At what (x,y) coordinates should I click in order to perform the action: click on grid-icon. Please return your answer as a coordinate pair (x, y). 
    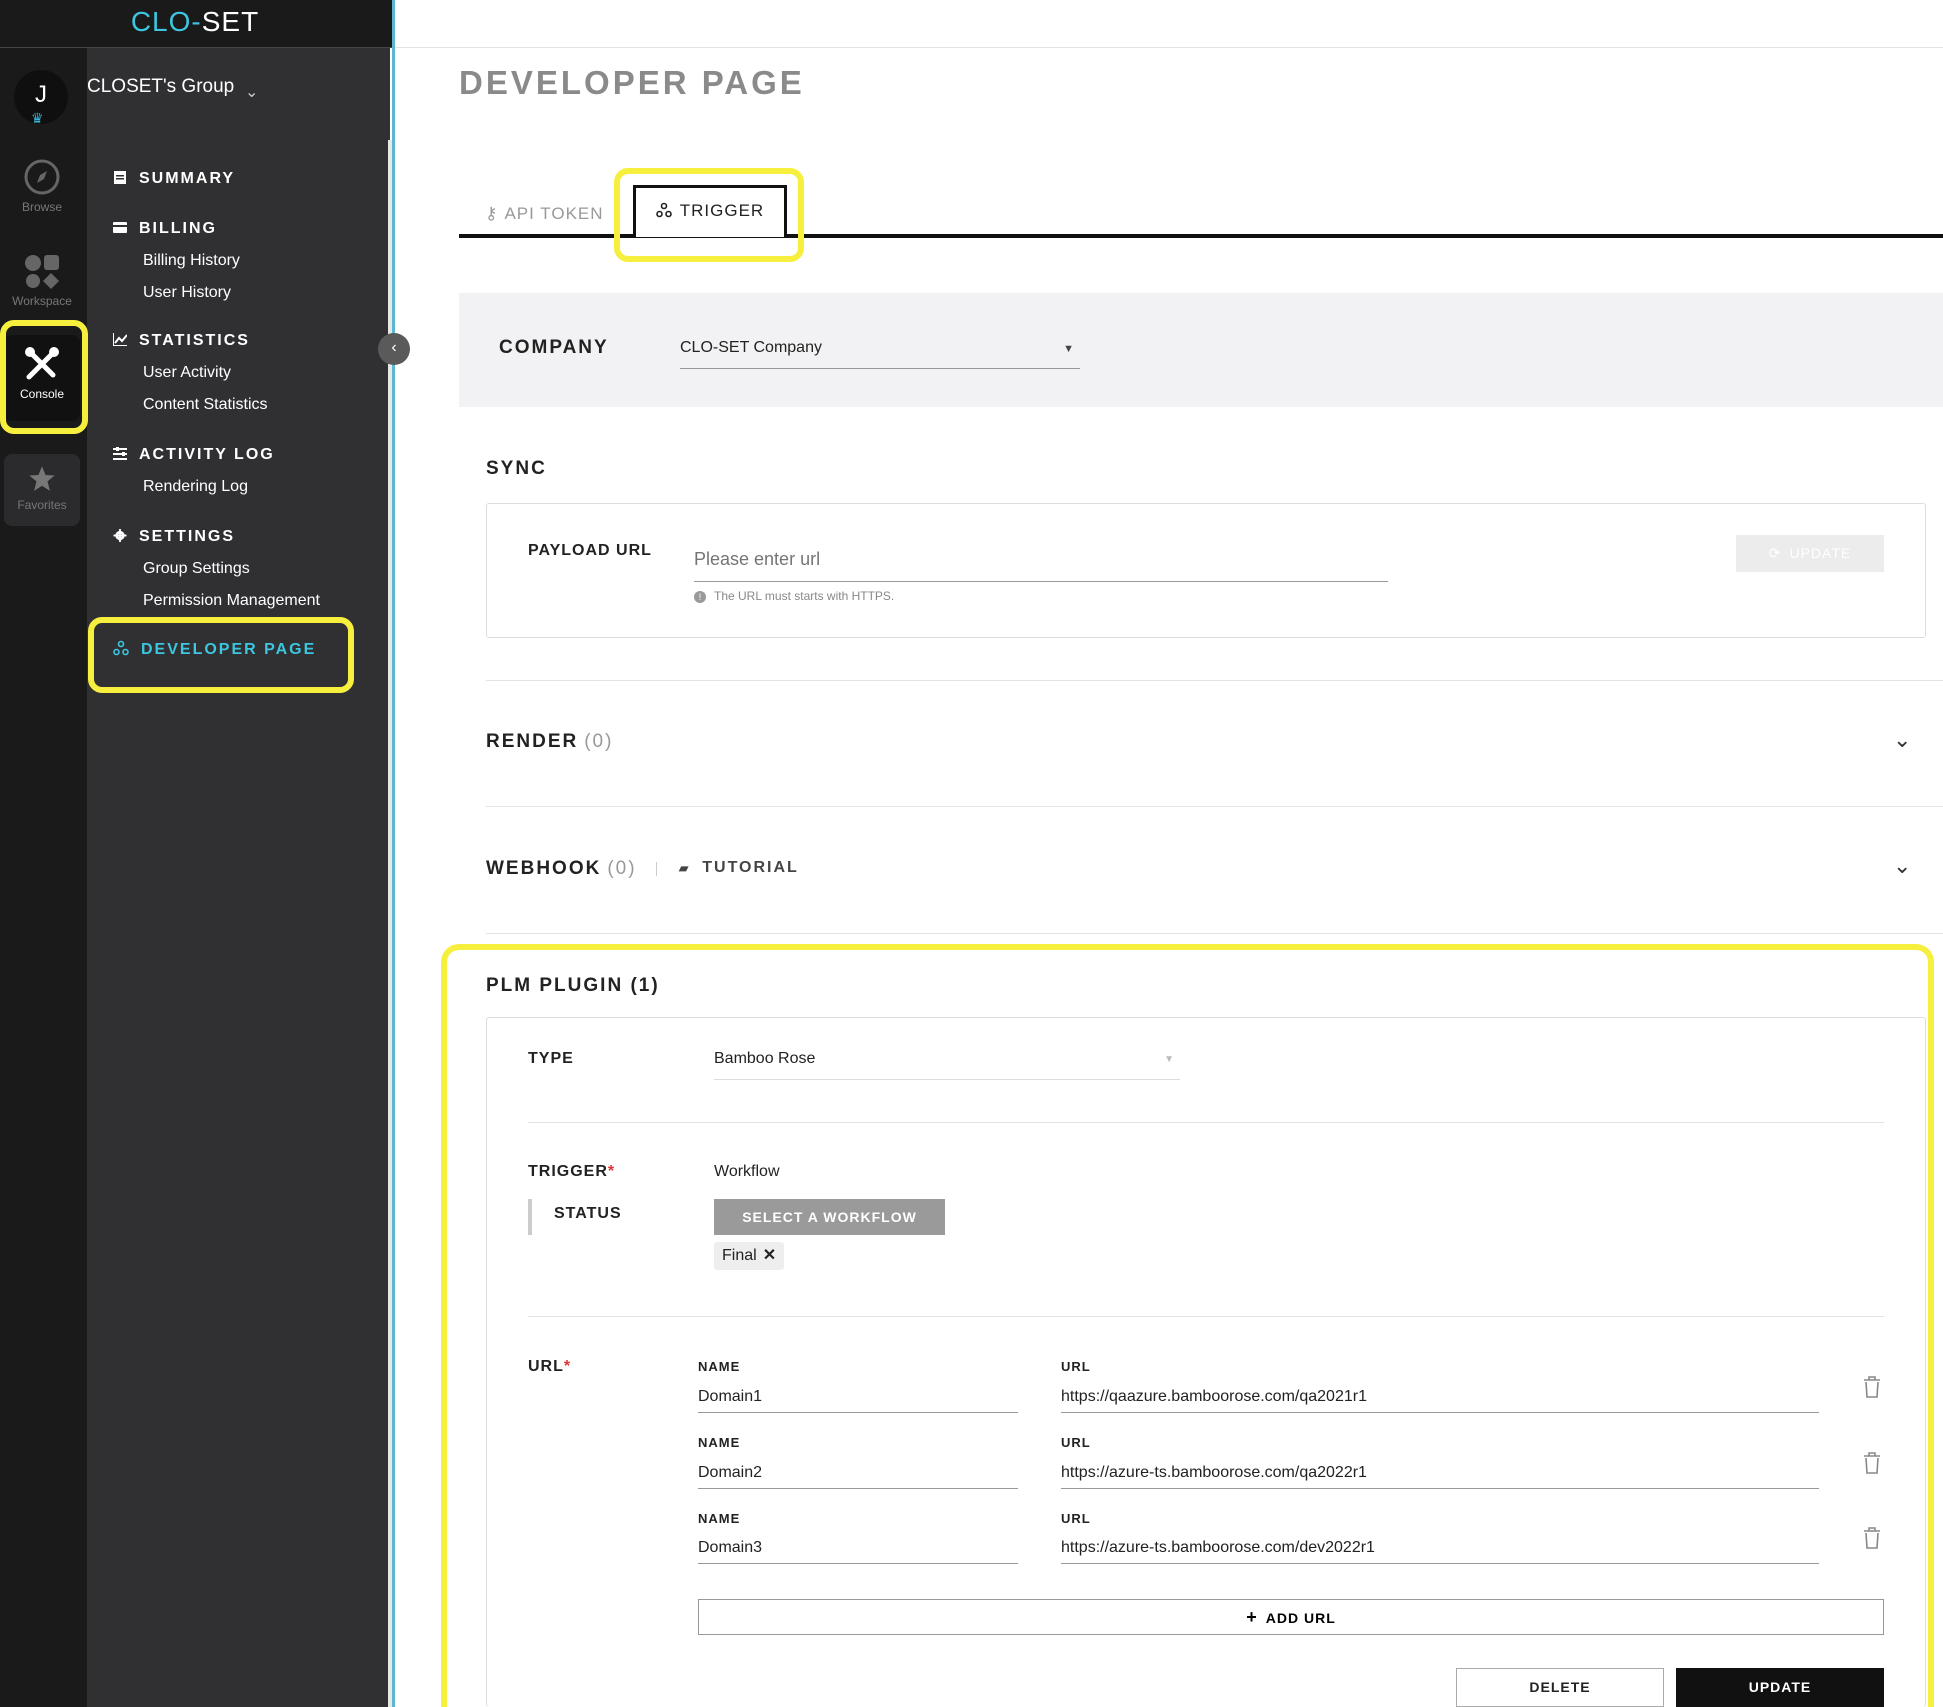
    Looking at the image, I should click on (42, 272).